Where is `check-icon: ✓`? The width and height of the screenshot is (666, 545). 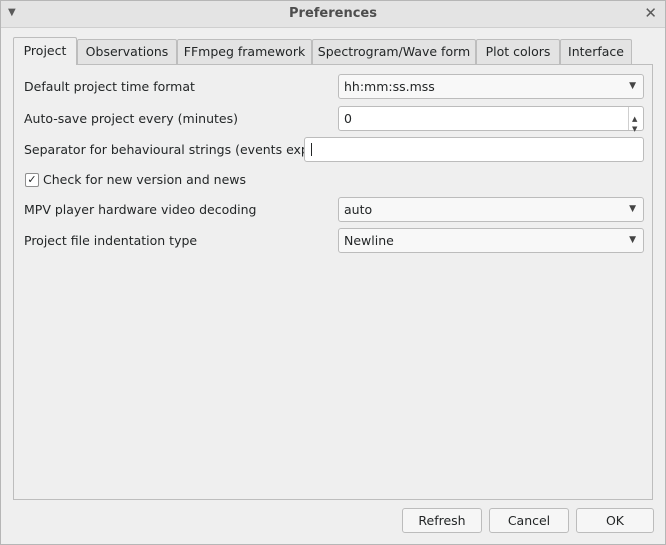
check-icon: ✓ is located at coordinates (32, 179).